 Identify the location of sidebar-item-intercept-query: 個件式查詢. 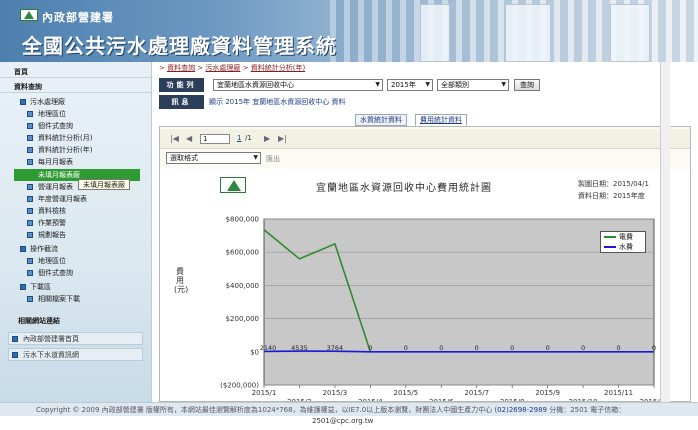
(76, 273).